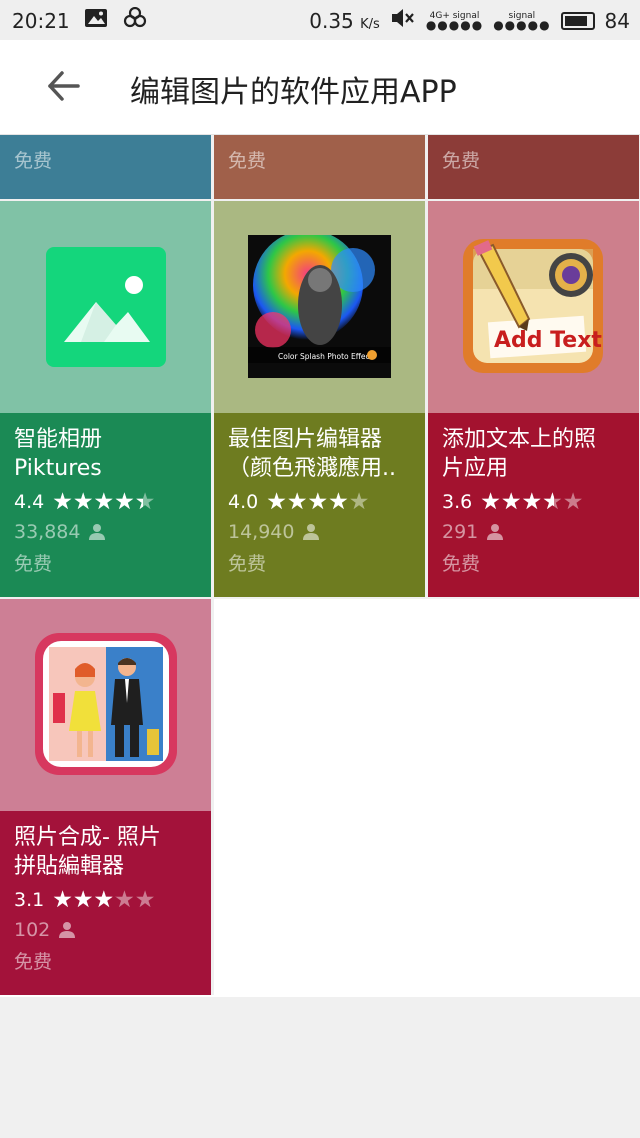 The width and height of the screenshot is (640, 1138). I want to click on sim2-signal: signal ●●●●●, so click(522, 21).